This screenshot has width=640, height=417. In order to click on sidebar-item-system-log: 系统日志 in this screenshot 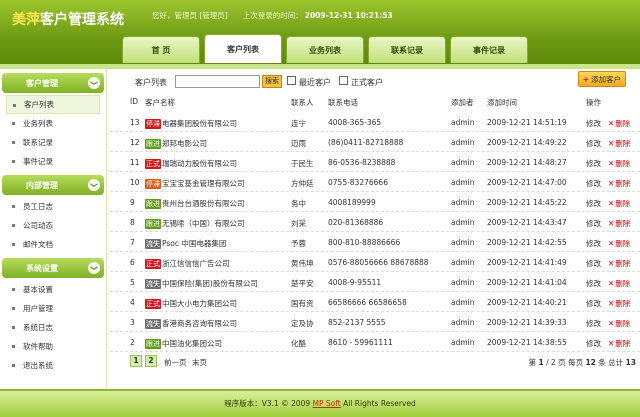, I will do `click(53, 327)`.